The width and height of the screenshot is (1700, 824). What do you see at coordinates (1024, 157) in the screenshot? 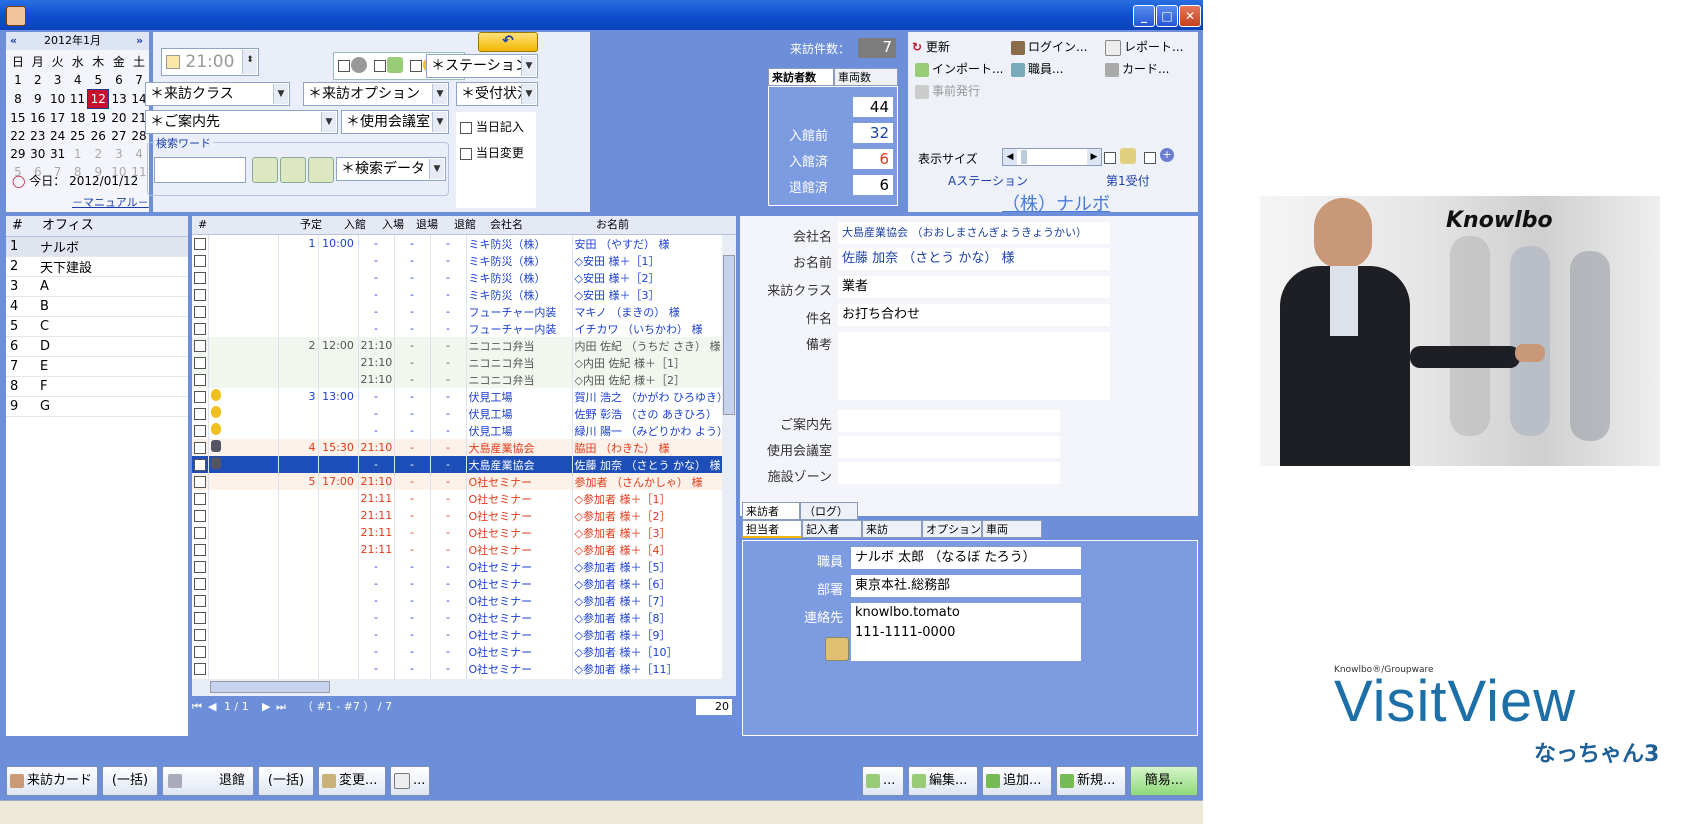
I see `slider-thumb` at bounding box center [1024, 157].